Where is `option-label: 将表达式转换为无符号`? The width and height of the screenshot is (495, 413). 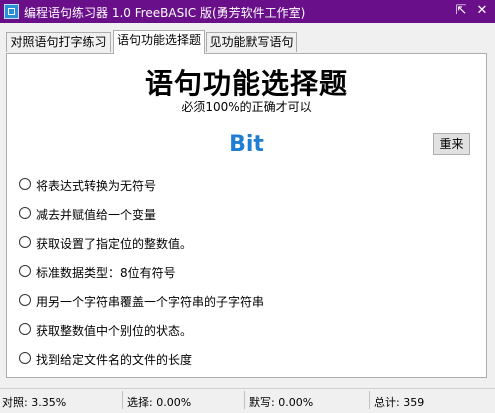 option-label: 将表达式转换为无符号 is located at coordinates (96, 186).